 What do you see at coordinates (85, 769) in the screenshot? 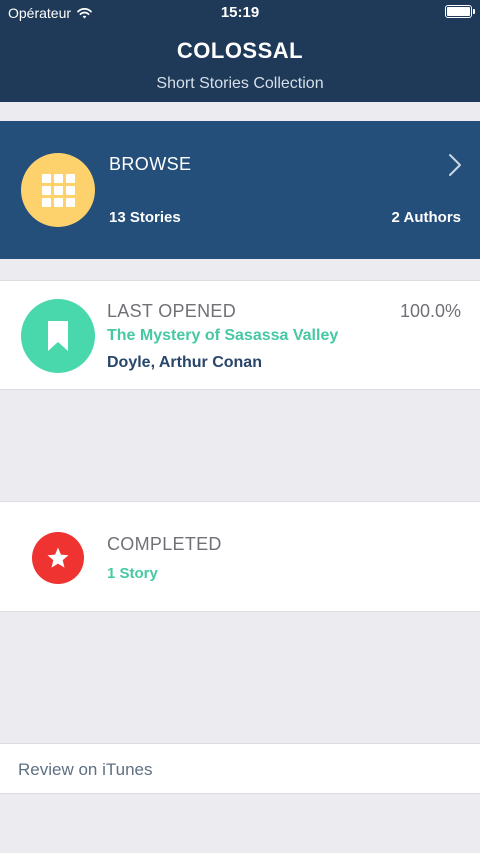
I see `review-label: Review on iTunes` at bounding box center [85, 769].